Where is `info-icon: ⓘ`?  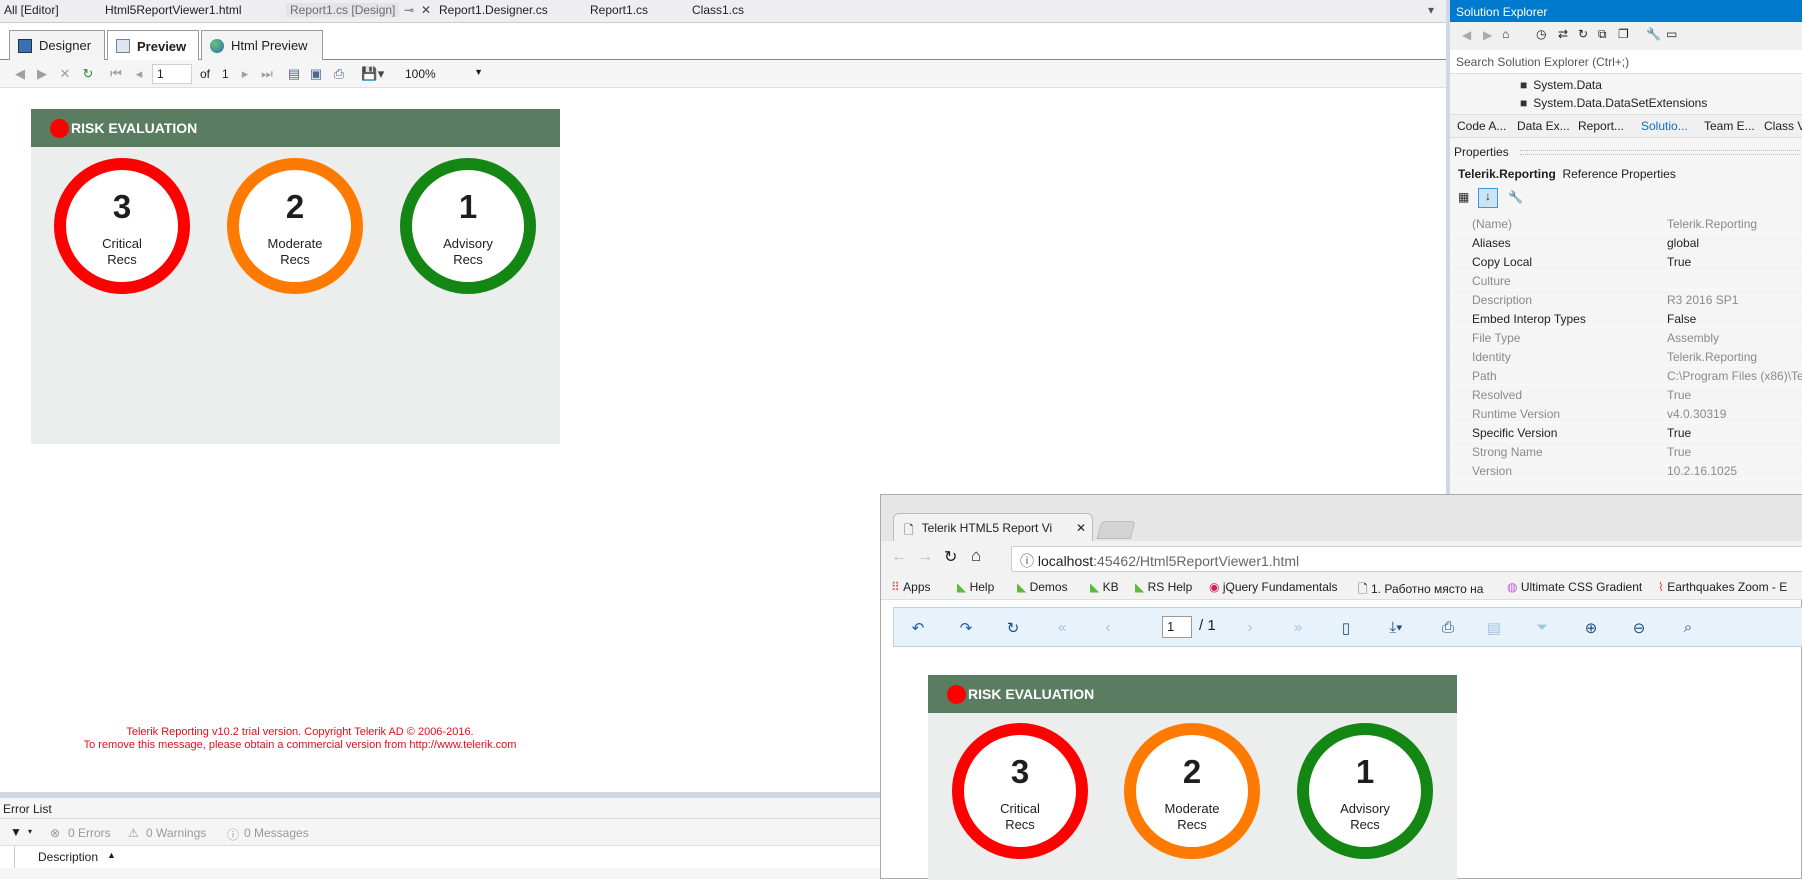 info-icon: ⓘ is located at coordinates (233, 834).